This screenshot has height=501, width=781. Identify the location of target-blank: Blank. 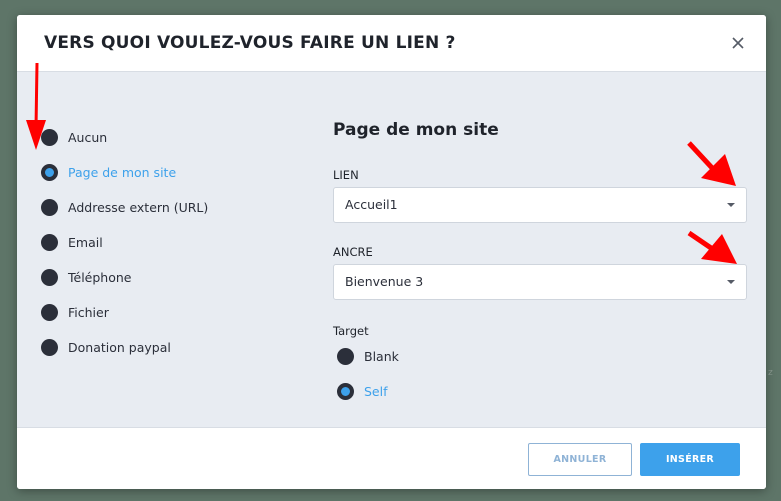
(368, 356).